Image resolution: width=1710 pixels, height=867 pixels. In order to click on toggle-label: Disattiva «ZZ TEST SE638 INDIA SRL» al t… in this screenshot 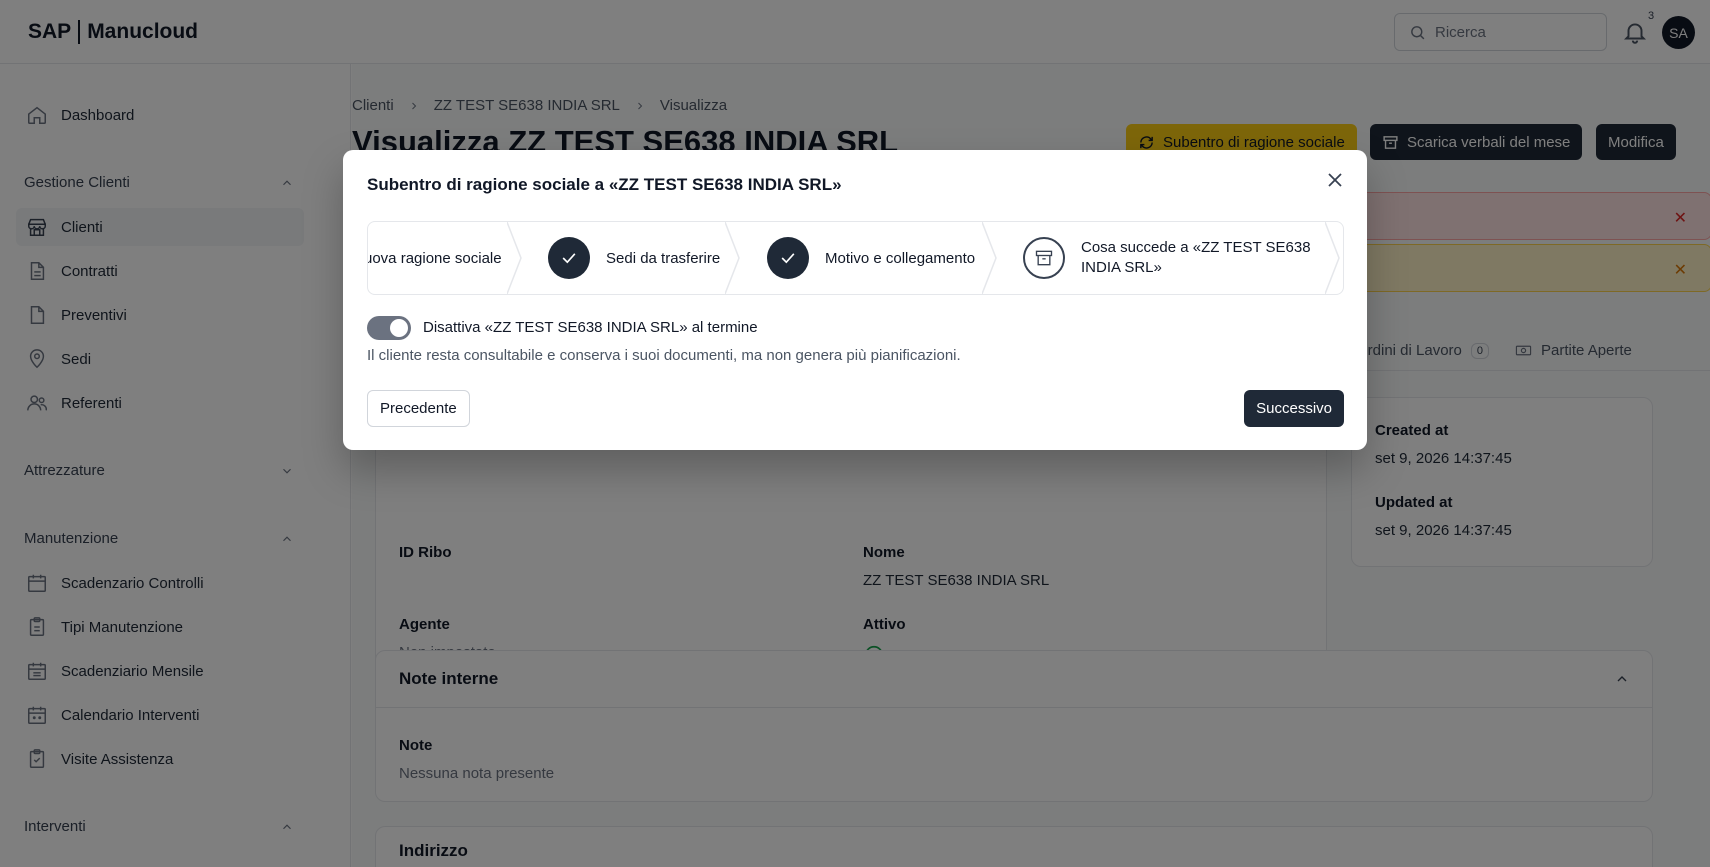, I will do `click(590, 327)`.